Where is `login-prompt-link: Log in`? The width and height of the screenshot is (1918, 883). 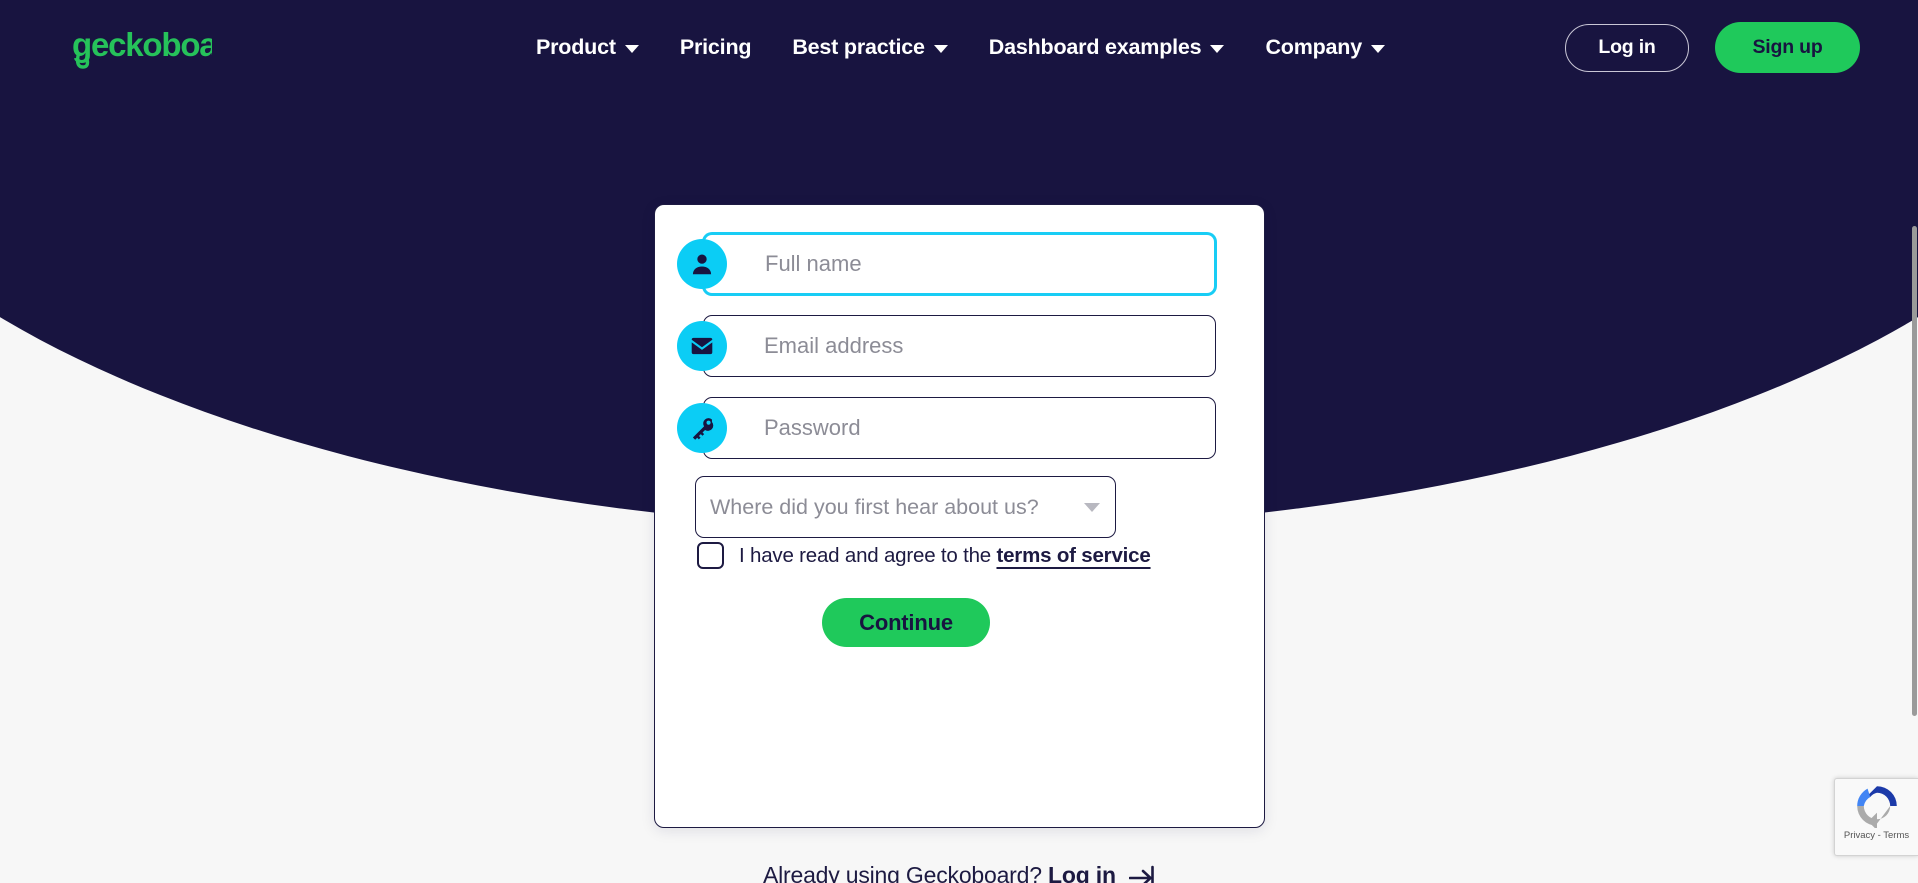 login-prompt-link: Log in is located at coordinates (1082, 872).